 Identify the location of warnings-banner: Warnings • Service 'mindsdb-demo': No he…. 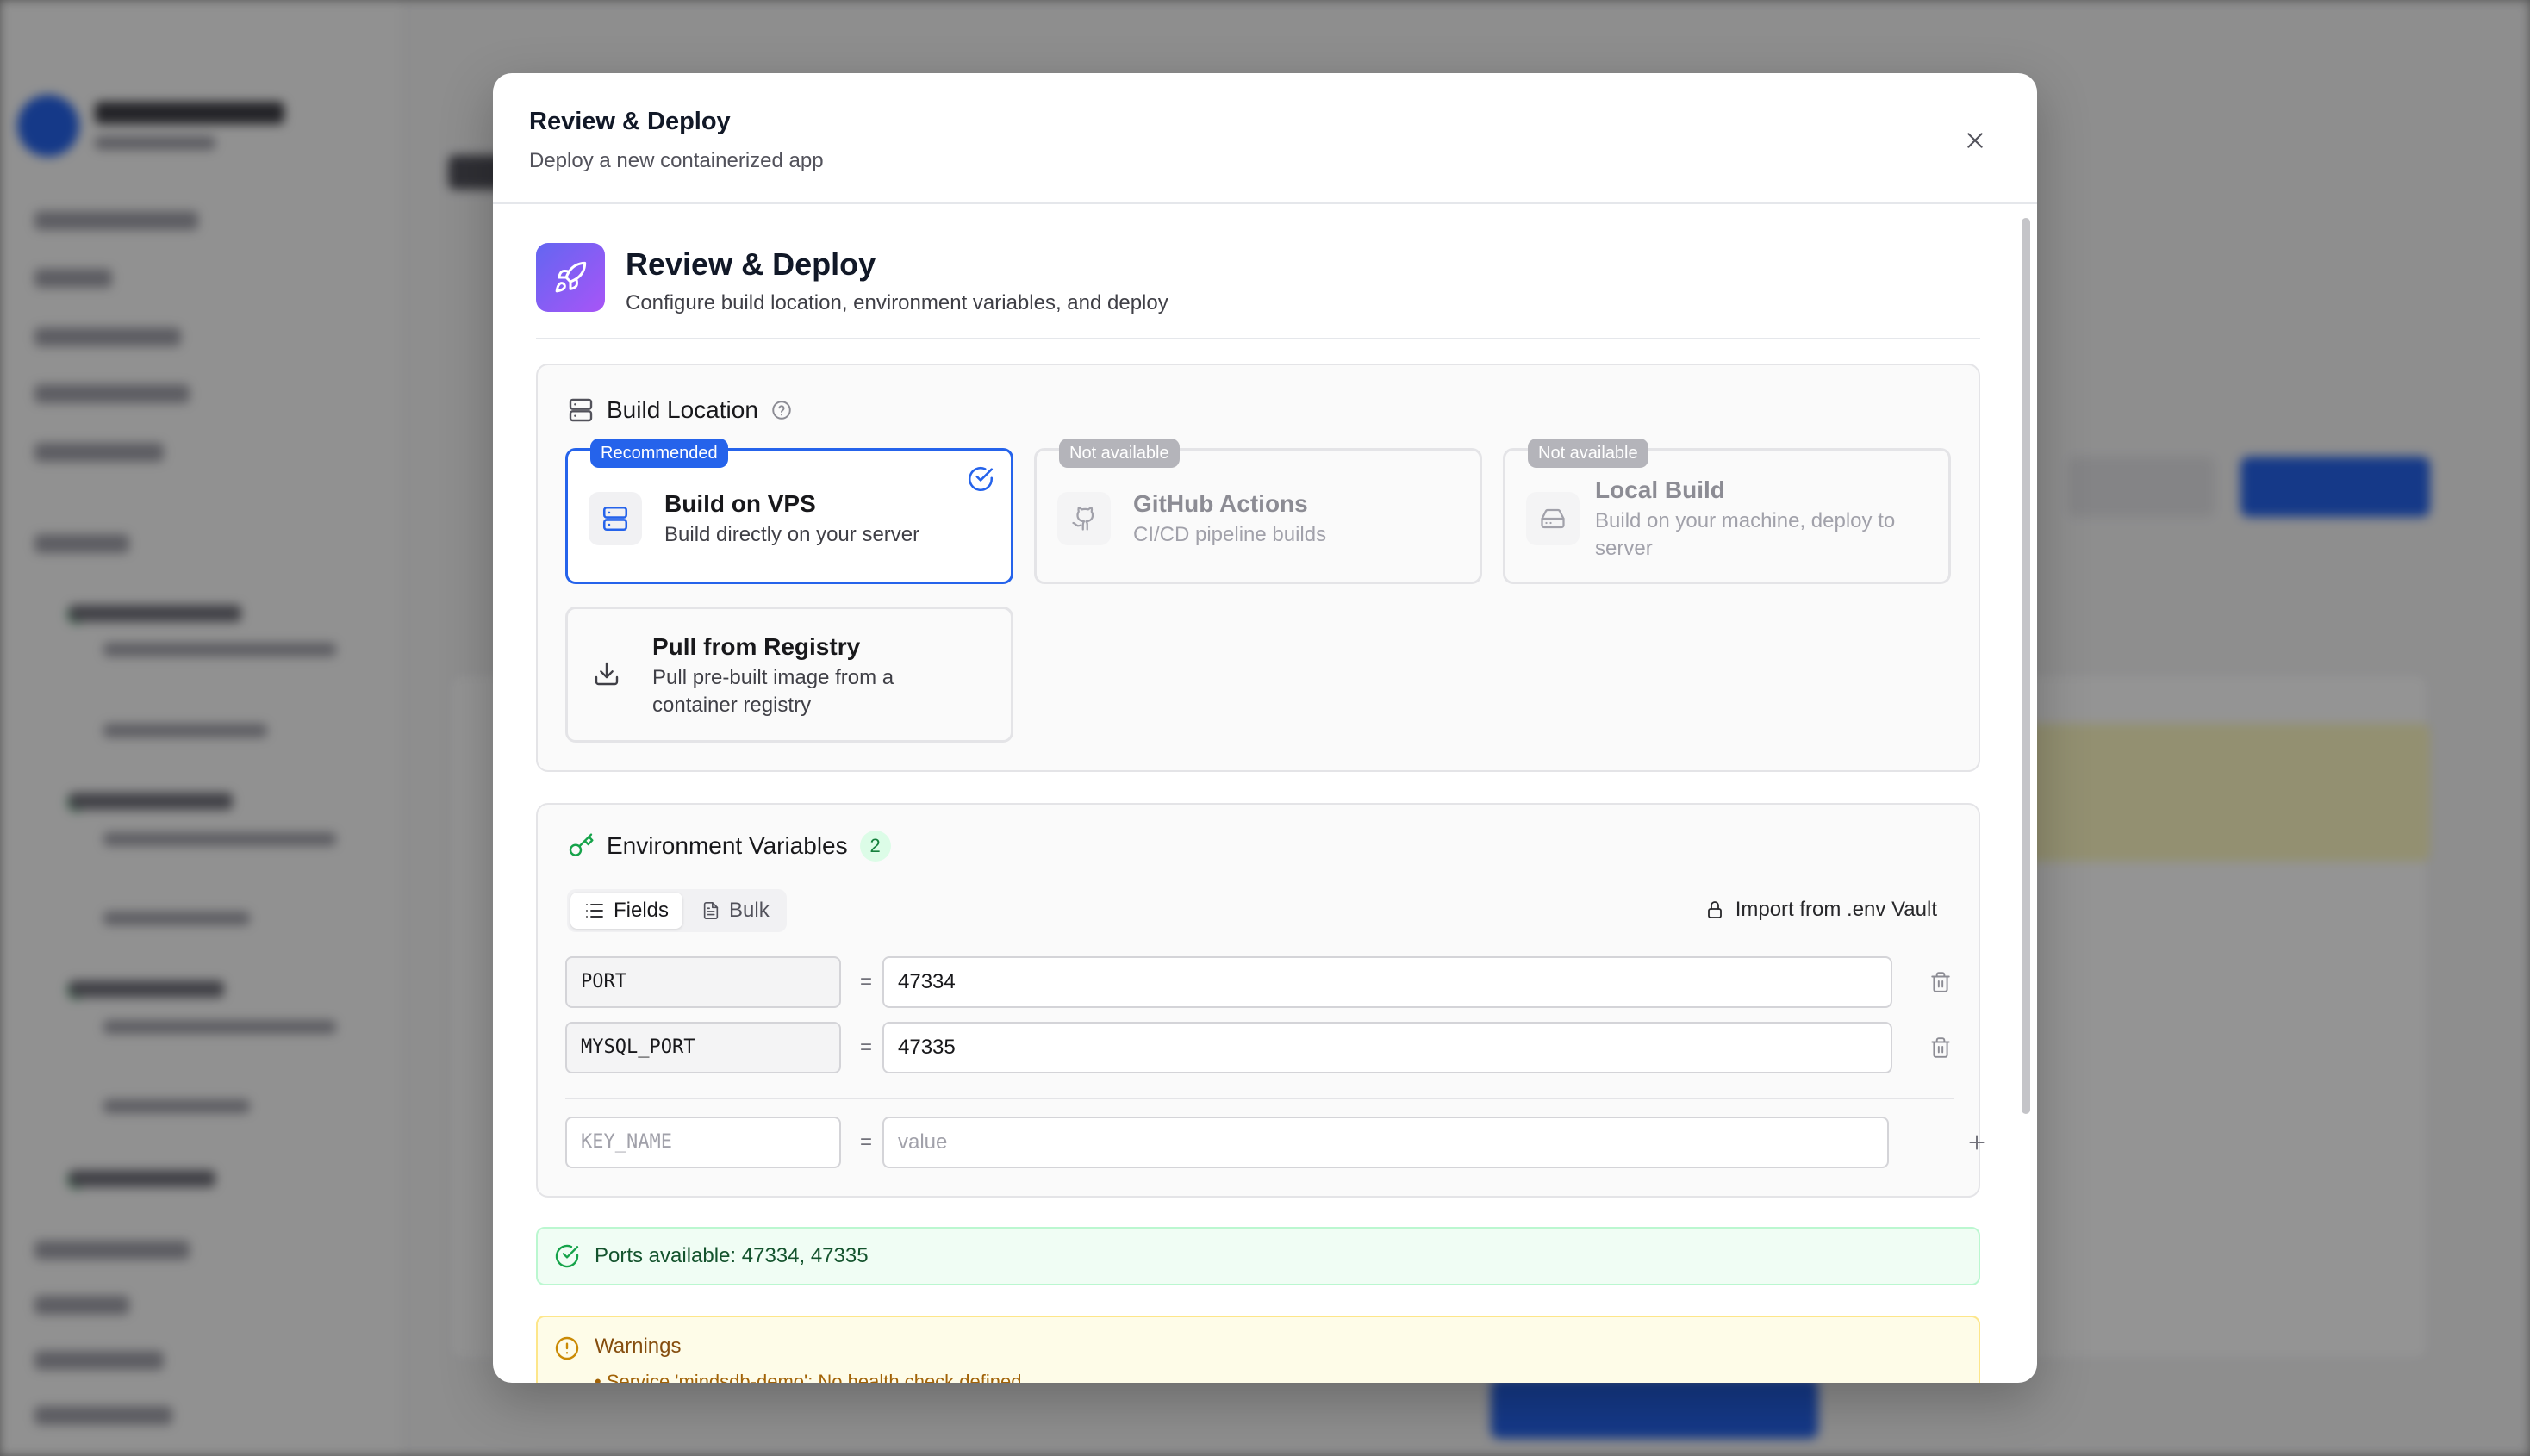
(1258, 1350).